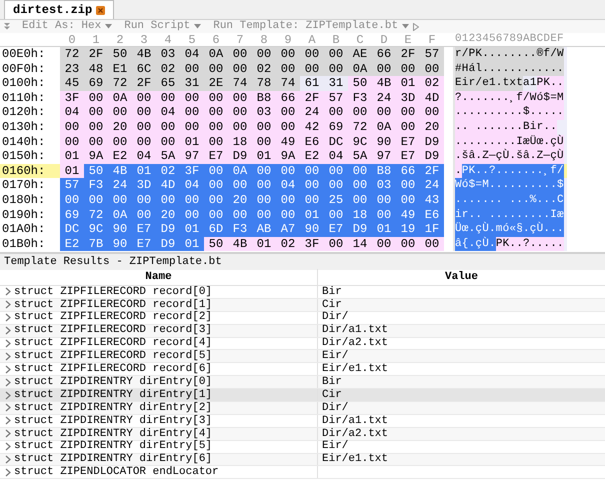  Describe the element at coordinates (302, 305) in the screenshot. I see `result-row: struct ZIPFILERECORD record[1] Cir` at that location.